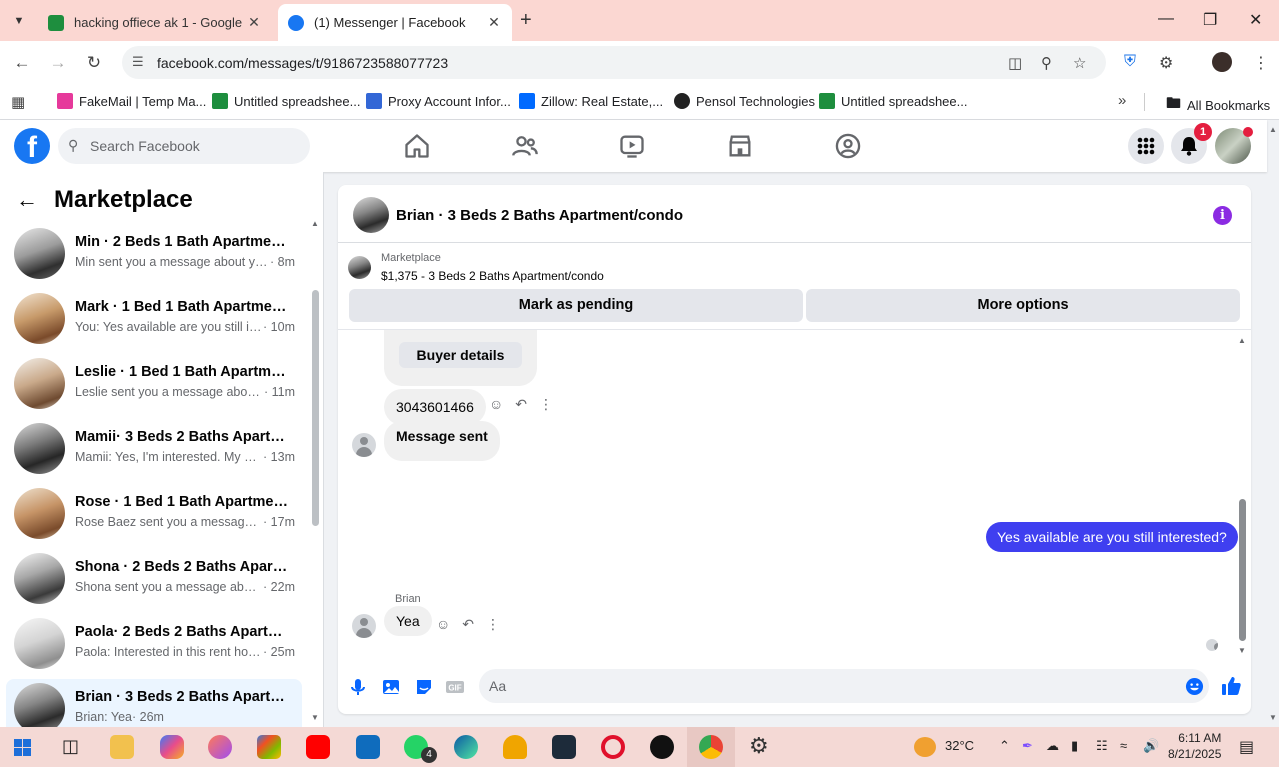 The height and width of the screenshot is (767, 1279). Describe the element at coordinates (395, 22) in the screenshot. I see `tab-messenger: (1) Messenger | Facebook ✕` at that location.